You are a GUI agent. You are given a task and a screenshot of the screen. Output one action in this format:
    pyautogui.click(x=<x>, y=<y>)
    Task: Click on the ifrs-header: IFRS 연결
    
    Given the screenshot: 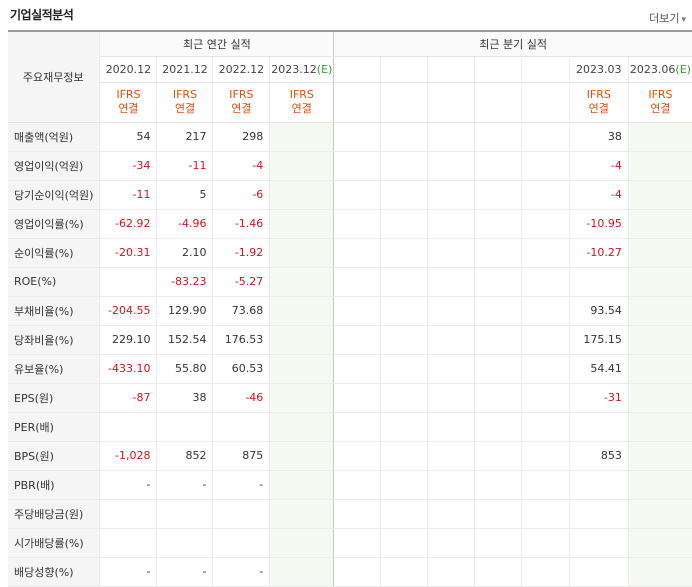 What is the action you would take?
    pyautogui.click(x=598, y=102)
    